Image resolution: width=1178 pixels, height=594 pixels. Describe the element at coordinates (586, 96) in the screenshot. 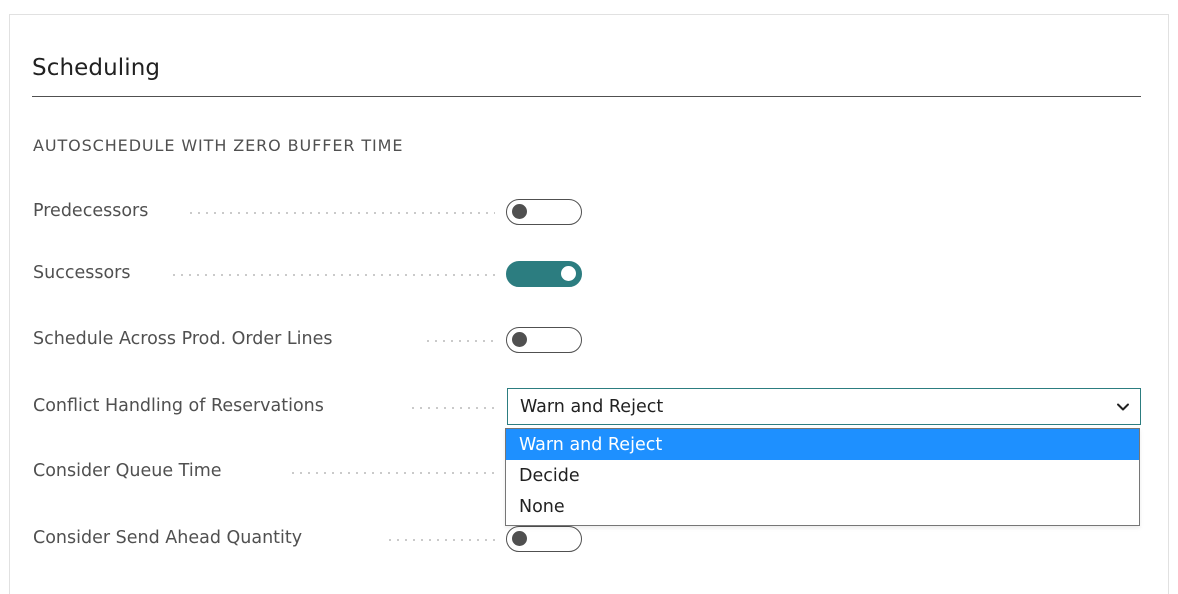

I see `section-divider` at that location.